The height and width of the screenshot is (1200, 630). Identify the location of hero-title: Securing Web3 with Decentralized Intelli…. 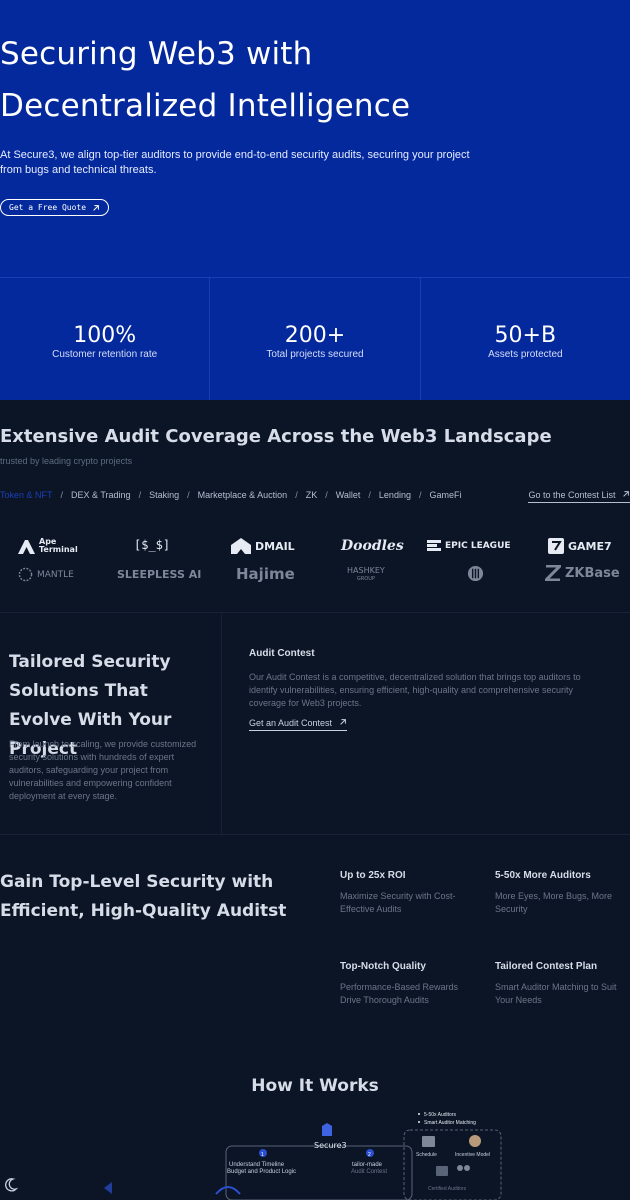
(300, 80).